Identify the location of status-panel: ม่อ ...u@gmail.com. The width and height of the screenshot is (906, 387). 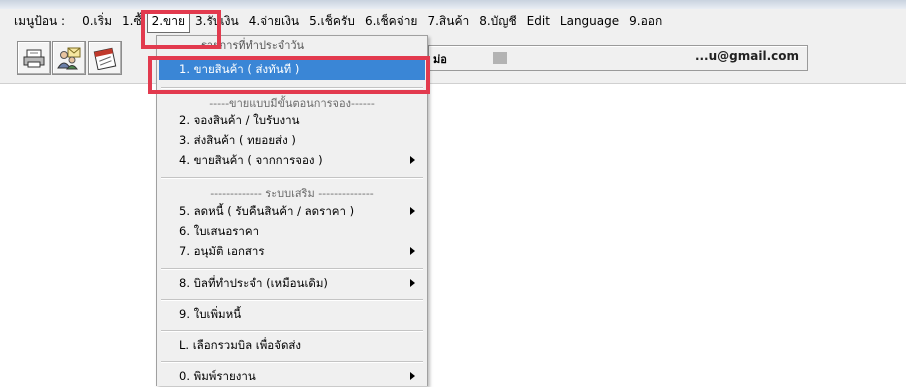
(618, 58).